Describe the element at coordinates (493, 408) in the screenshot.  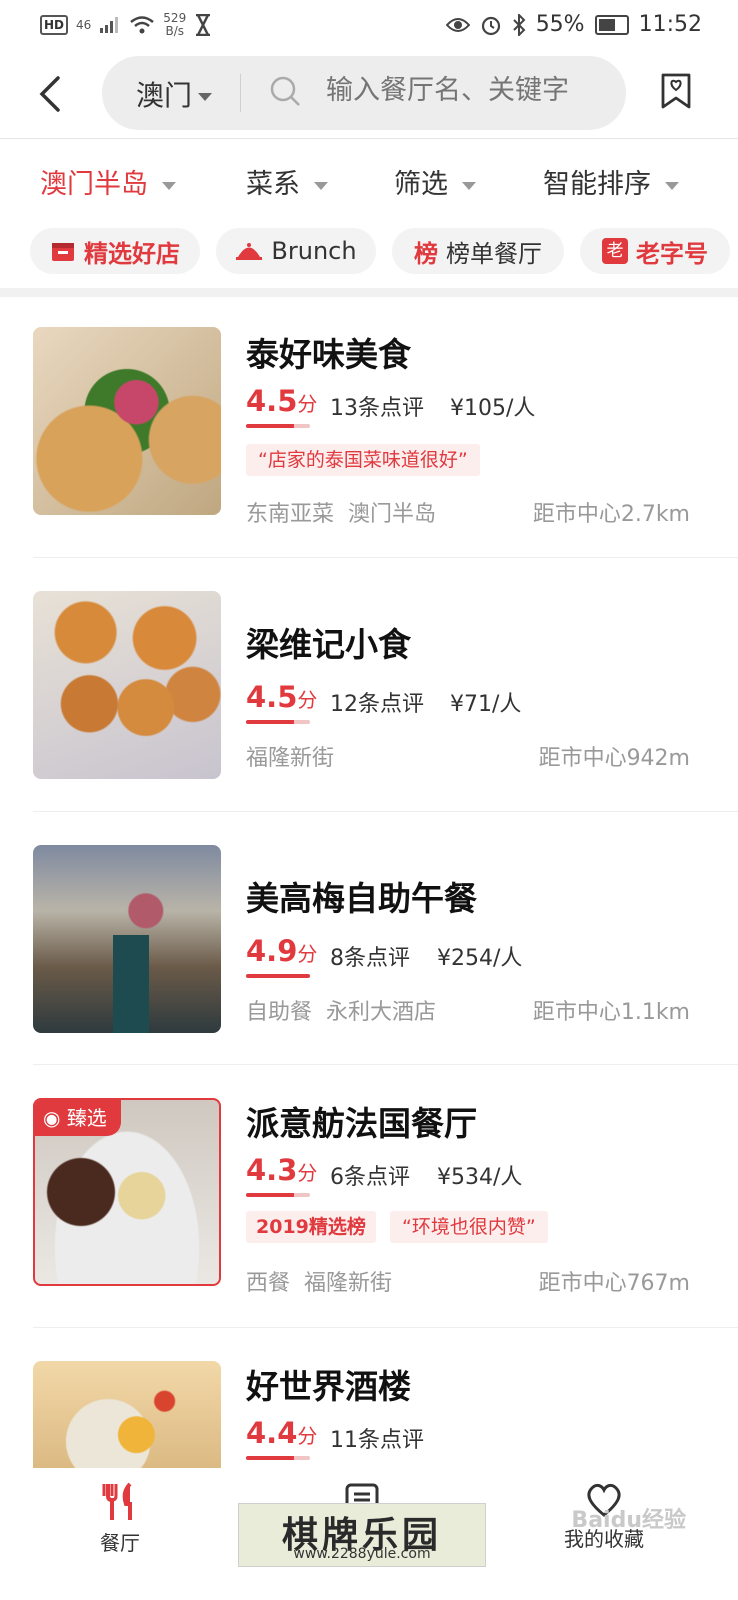
I see `price-per-person: ¥105/人` at that location.